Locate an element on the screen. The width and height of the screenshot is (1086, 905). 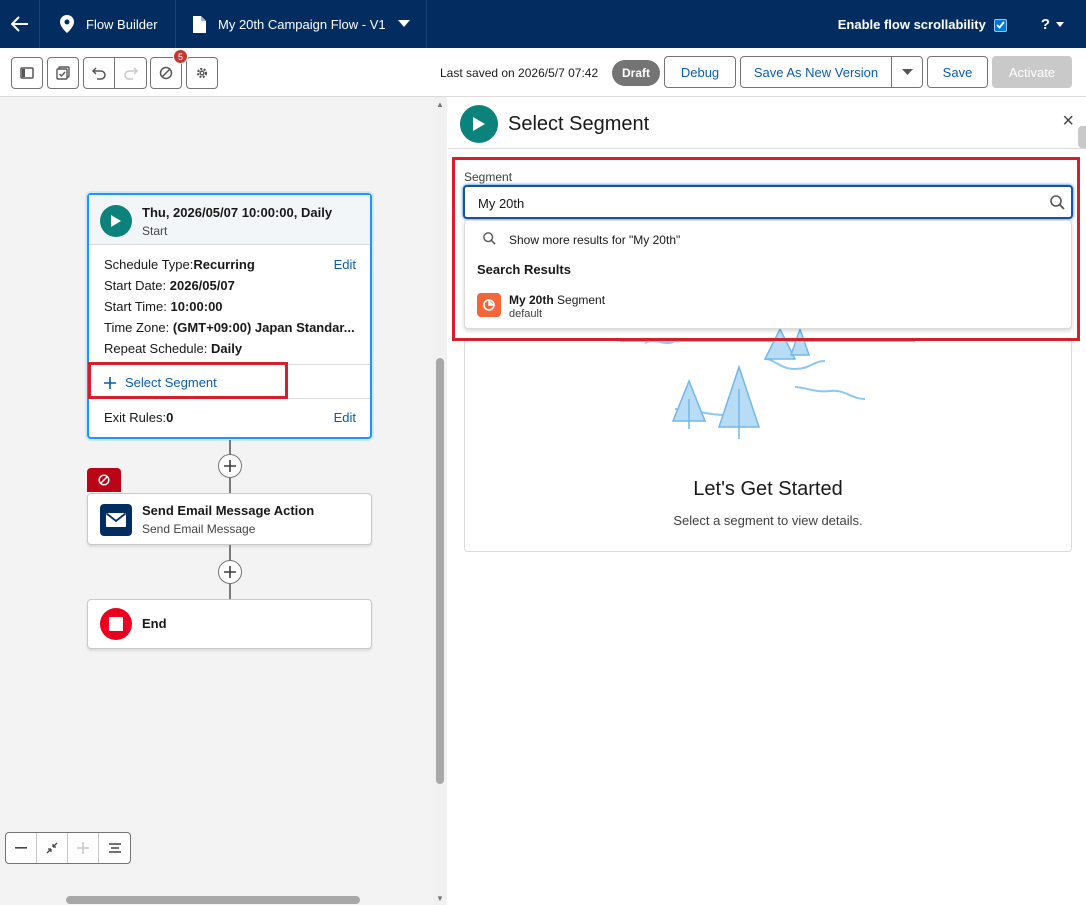
align-center-icon is located at coordinates (114, 848).